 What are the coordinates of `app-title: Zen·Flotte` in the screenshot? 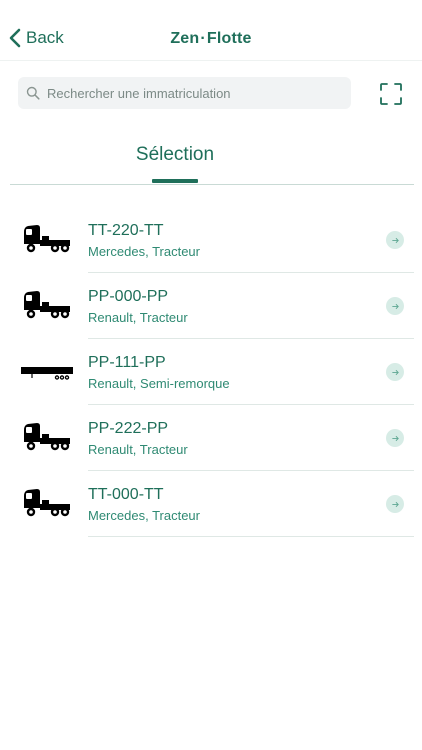 It's located at (211, 39).